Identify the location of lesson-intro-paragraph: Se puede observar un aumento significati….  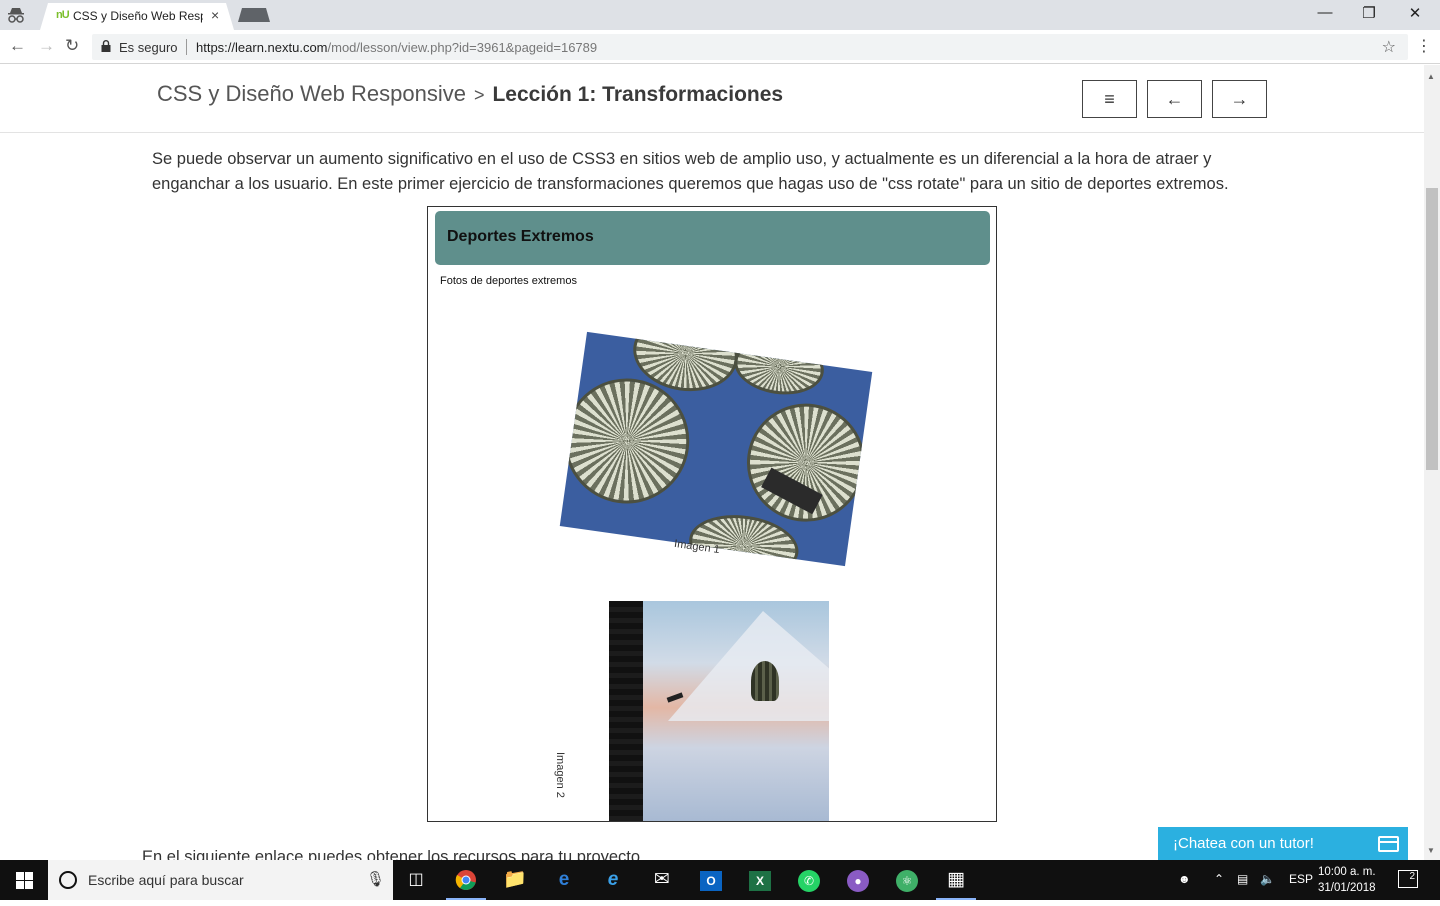
(690, 171).